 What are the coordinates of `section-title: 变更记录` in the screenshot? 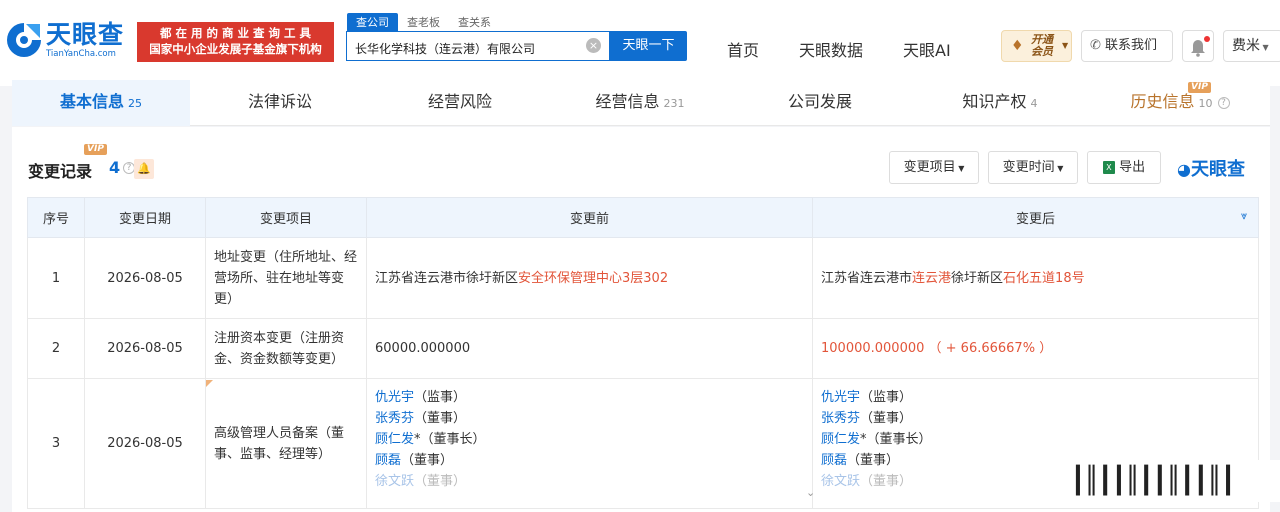 It's located at (60, 171).